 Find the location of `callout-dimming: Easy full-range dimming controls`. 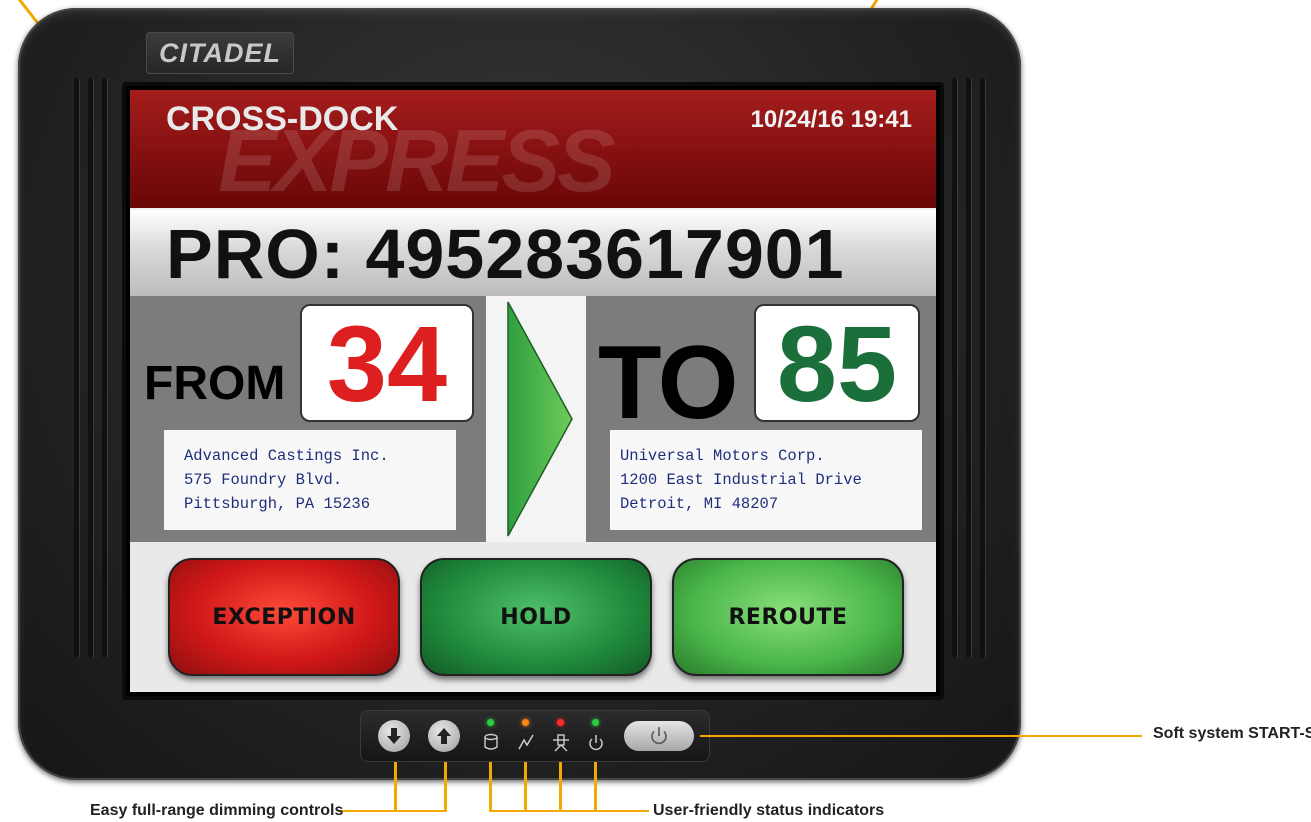

callout-dimming: Easy full-range dimming controls is located at coordinates (217, 810).